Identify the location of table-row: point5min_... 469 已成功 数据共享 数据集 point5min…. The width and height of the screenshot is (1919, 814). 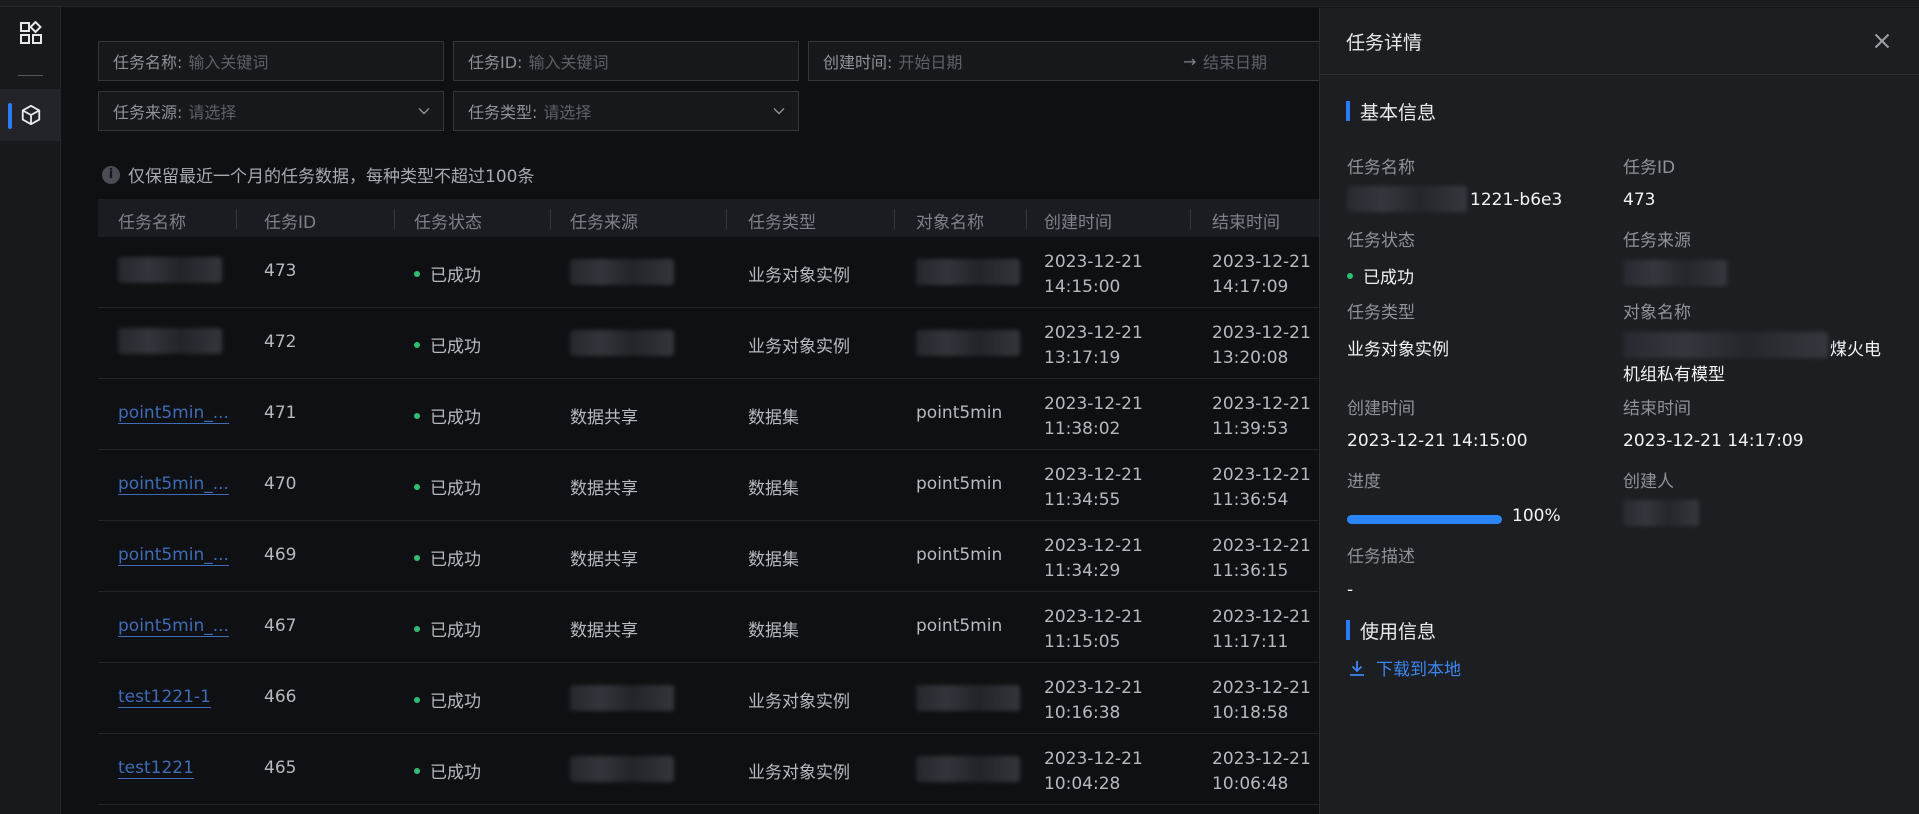
(708, 556).